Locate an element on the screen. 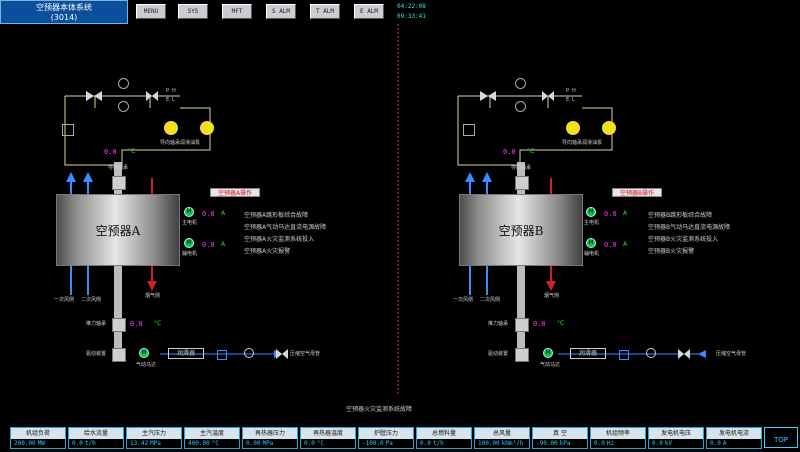 The width and height of the screenshot is (800, 452). status-value: 100.00 is located at coordinates (489, 443).